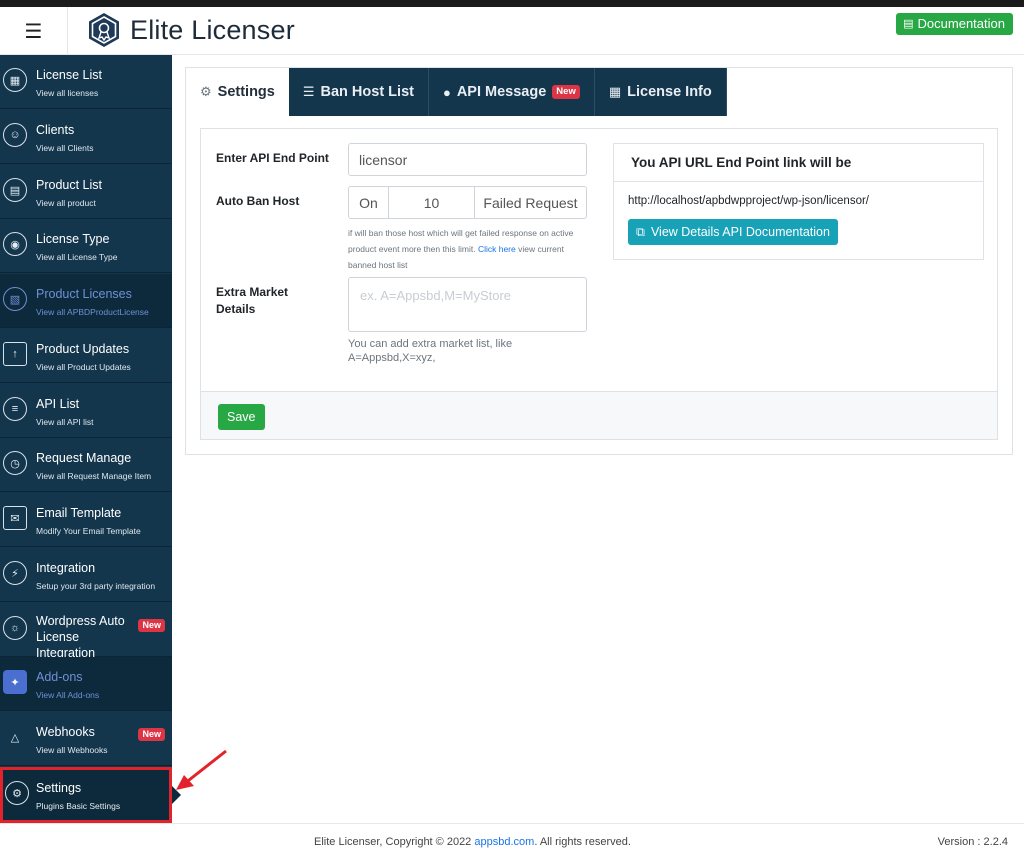 The width and height of the screenshot is (1024, 857). I want to click on sidebar-item-subtitle: View all APBDProductLicense, so click(92, 312).